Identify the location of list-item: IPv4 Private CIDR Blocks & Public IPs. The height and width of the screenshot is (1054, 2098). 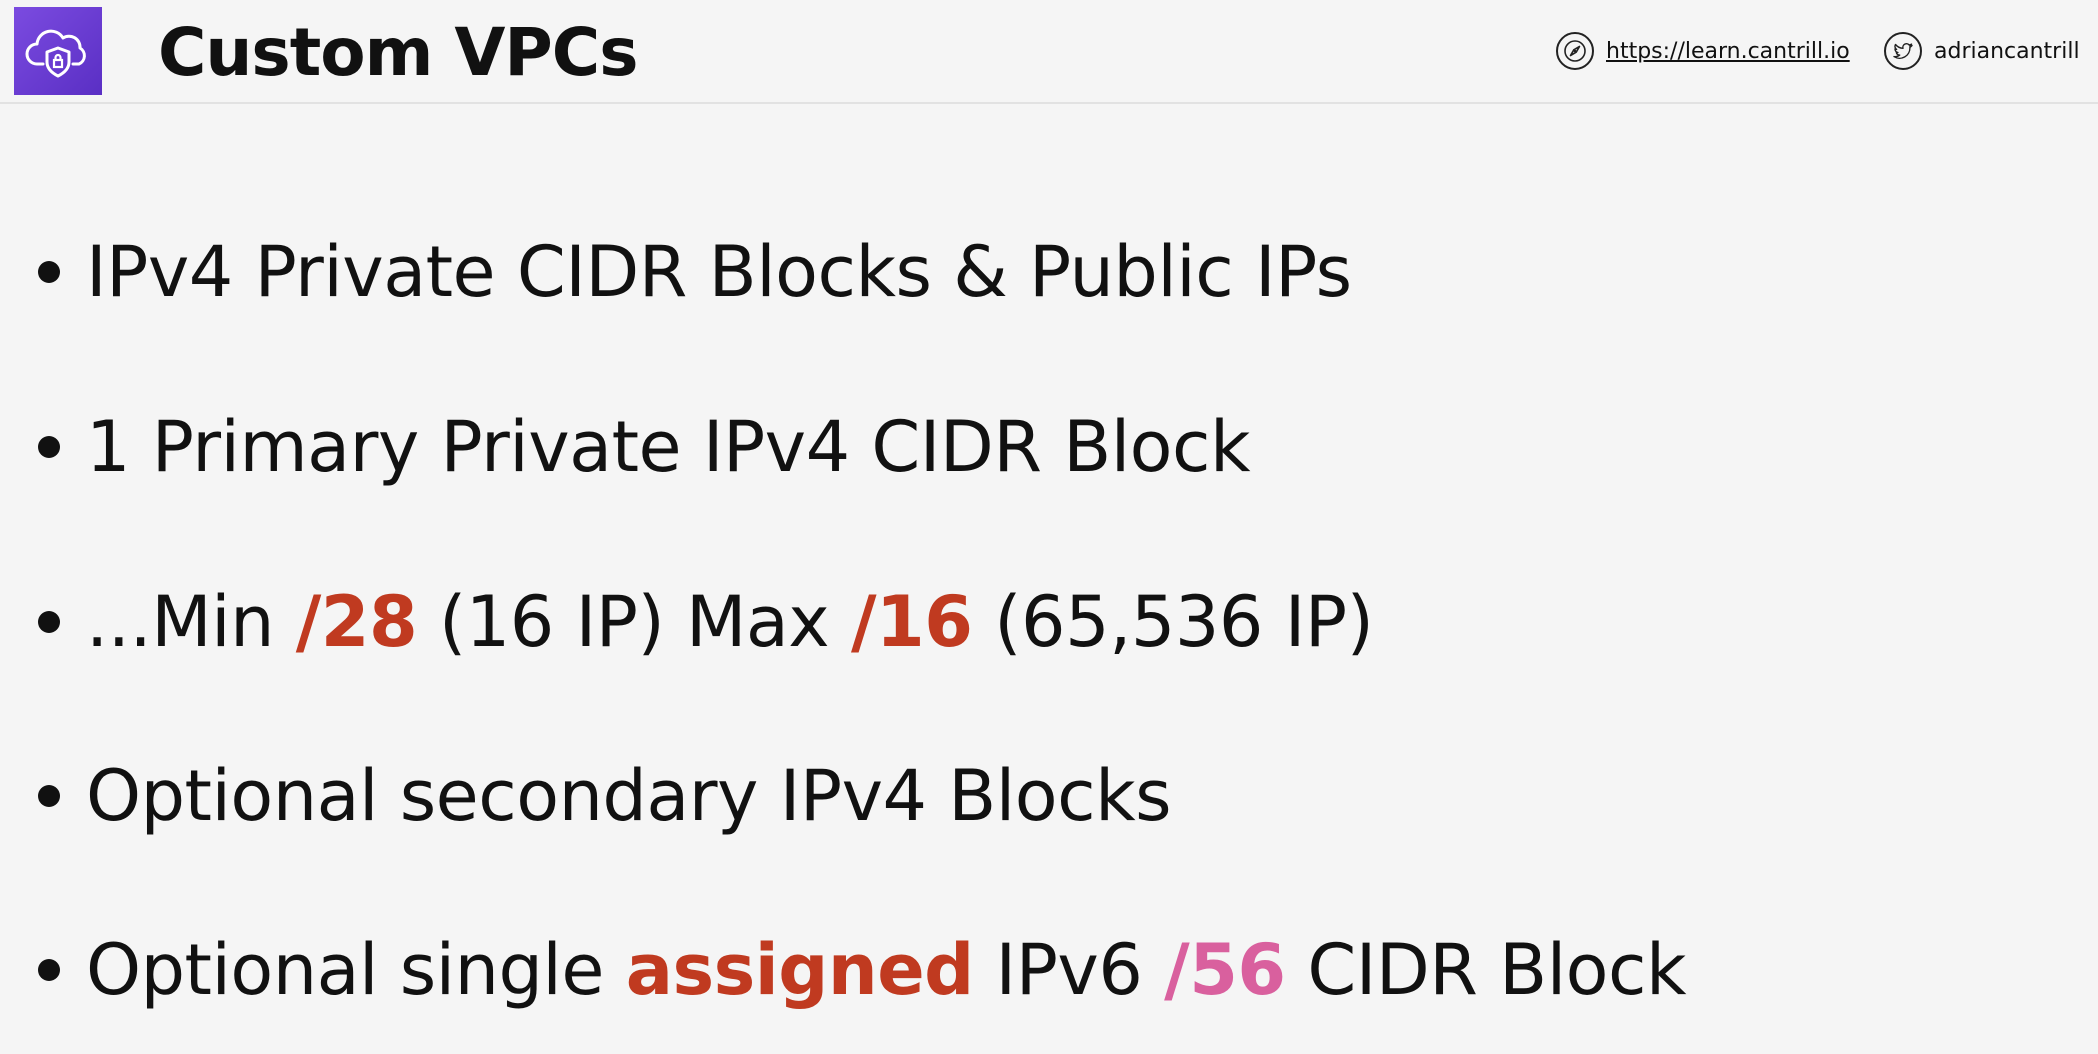
(695, 272).